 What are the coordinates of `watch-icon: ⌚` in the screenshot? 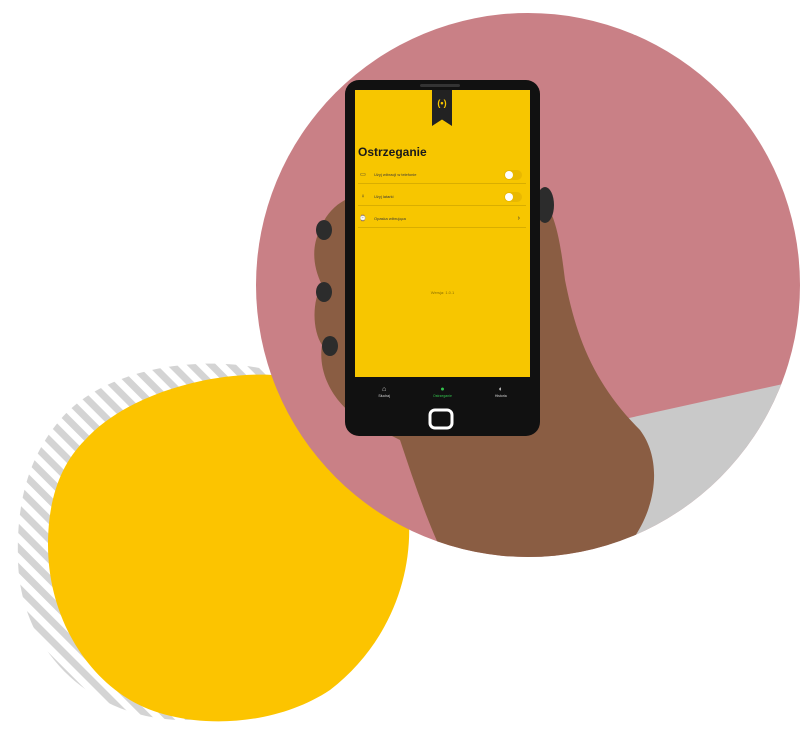 It's located at (363, 219).